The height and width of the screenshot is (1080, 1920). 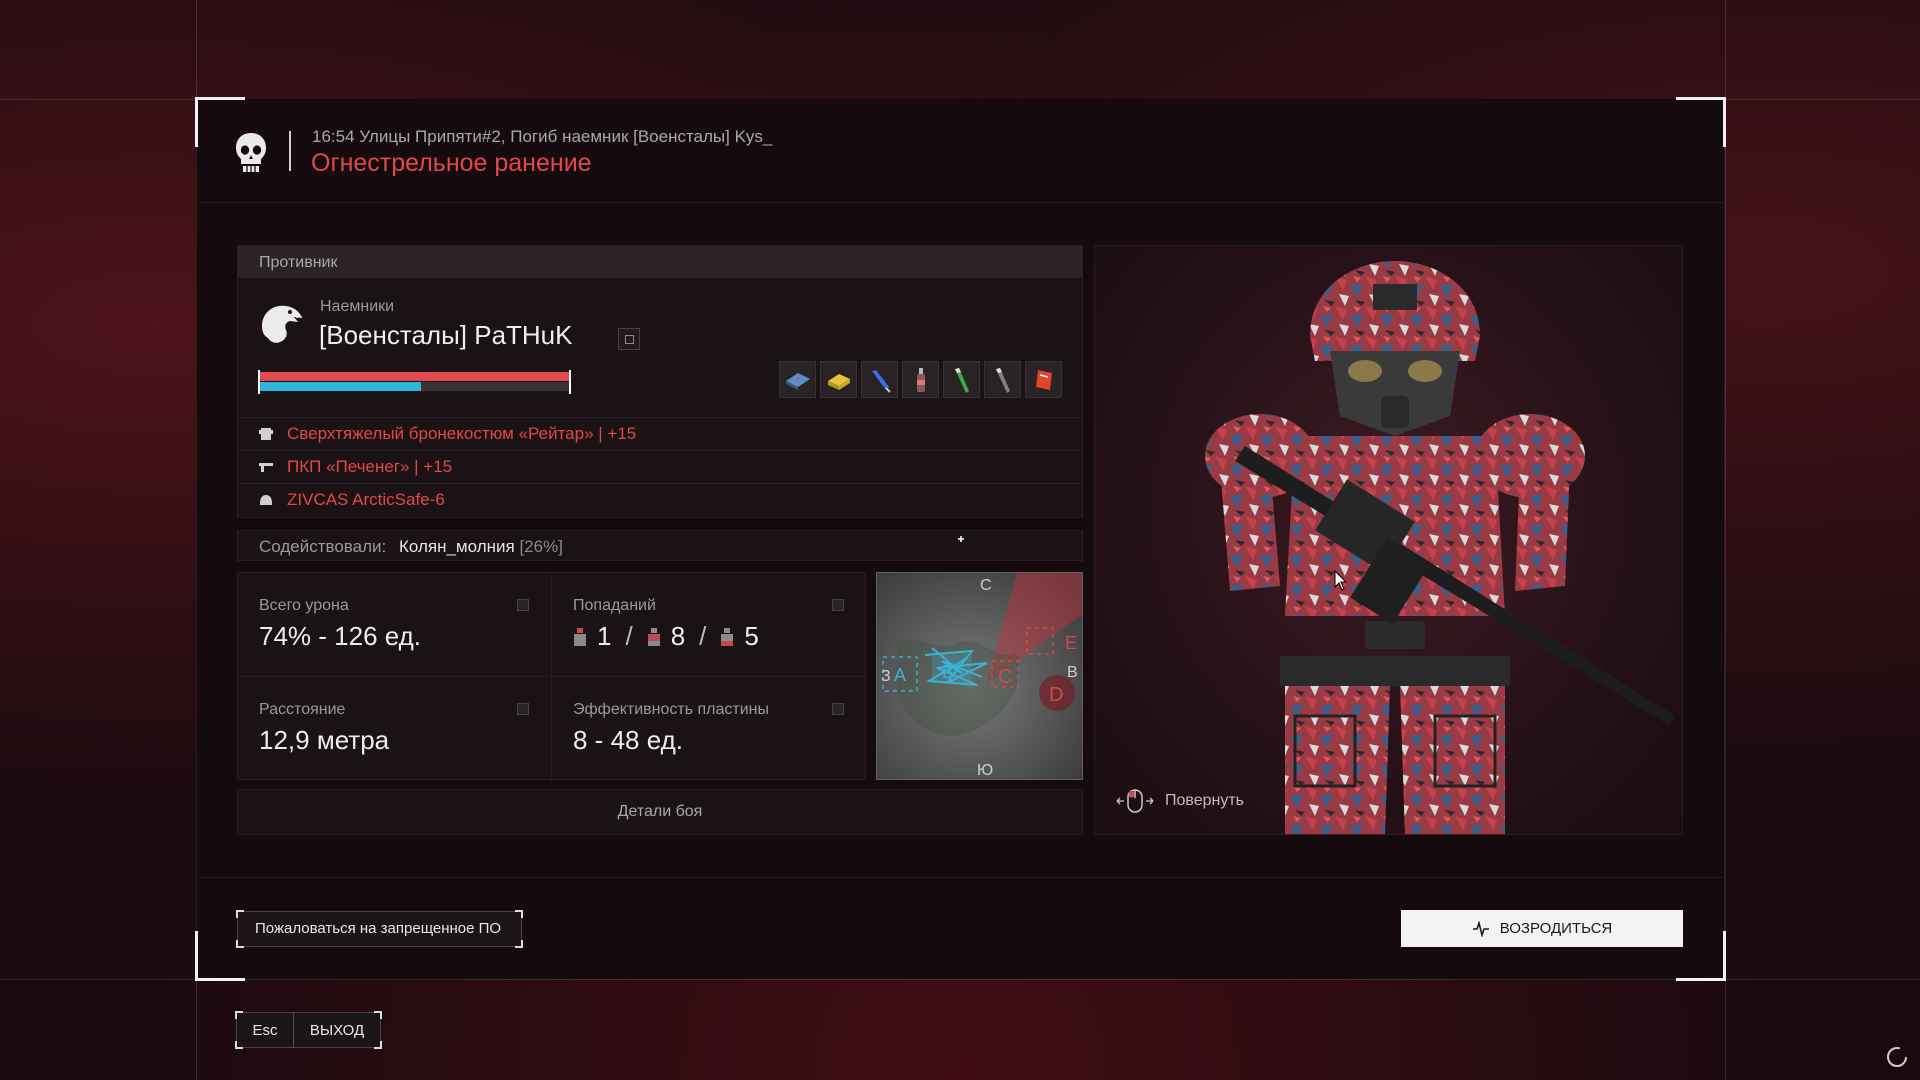 I want to click on hits-body-count: 8, so click(x=678, y=636).